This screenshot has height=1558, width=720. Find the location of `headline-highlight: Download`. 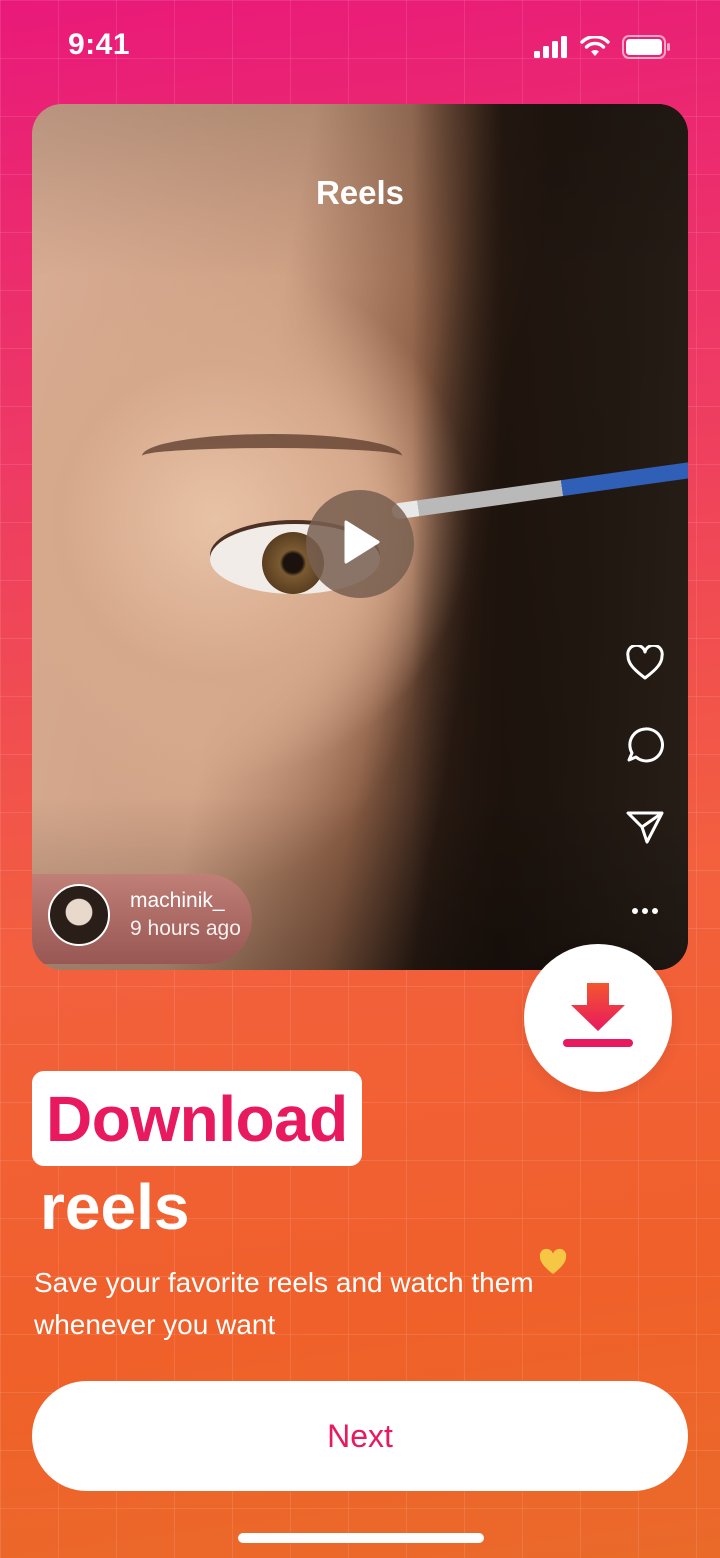

headline-highlight: Download is located at coordinates (197, 1118).